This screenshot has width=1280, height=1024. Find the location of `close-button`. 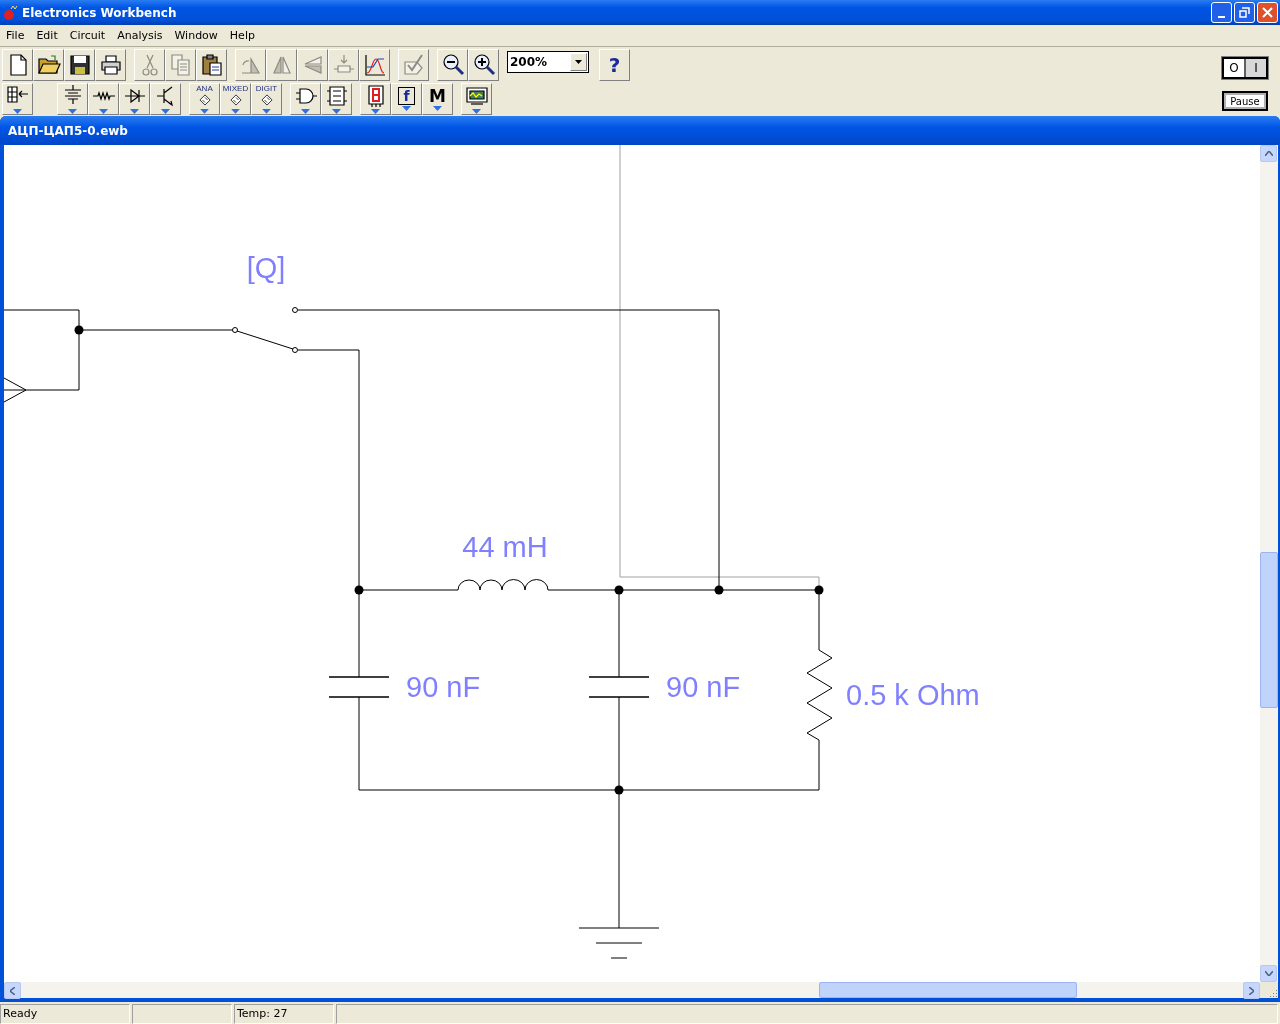

close-button is located at coordinates (1267, 12).